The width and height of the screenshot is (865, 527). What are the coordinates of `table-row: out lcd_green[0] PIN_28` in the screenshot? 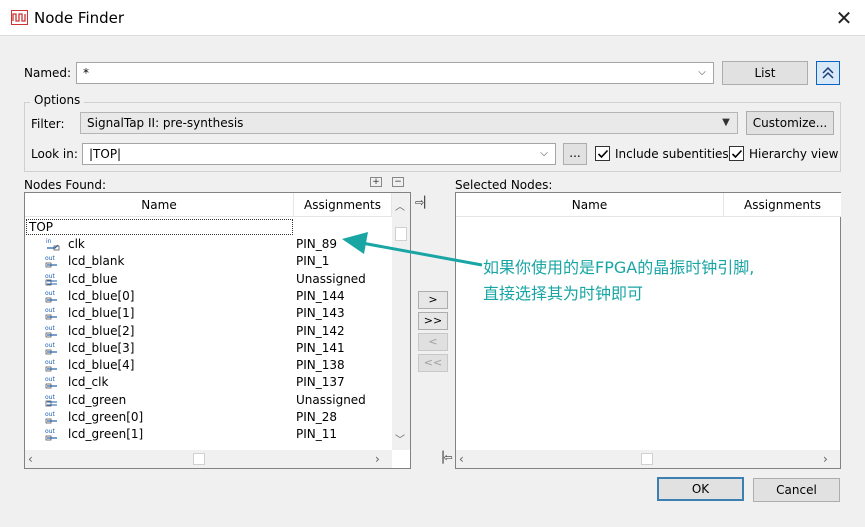 It's located at (208, 417).